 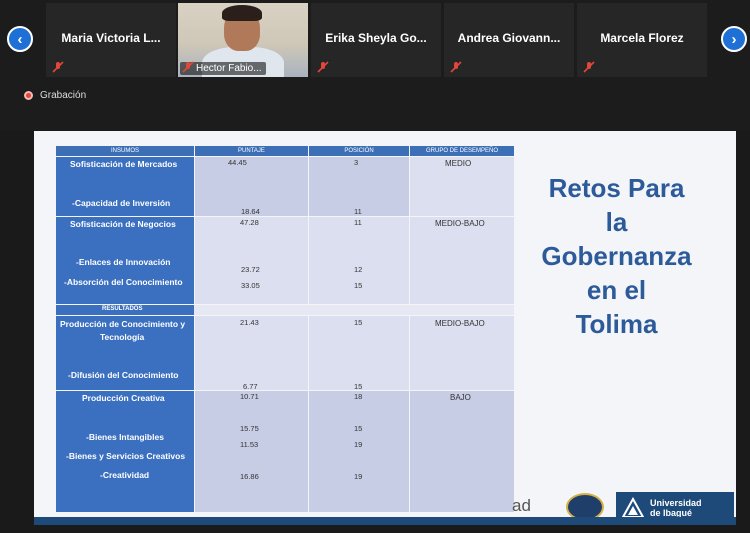 I want to click on indicator-label: -Capacidad de Inversión, so click(x=121, y=203).